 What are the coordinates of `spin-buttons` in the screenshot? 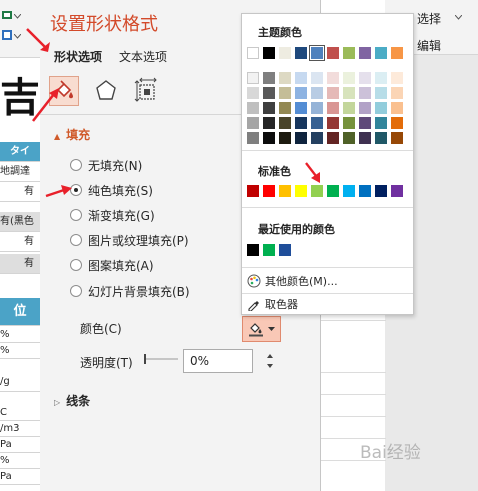 It's located at (270, 361).